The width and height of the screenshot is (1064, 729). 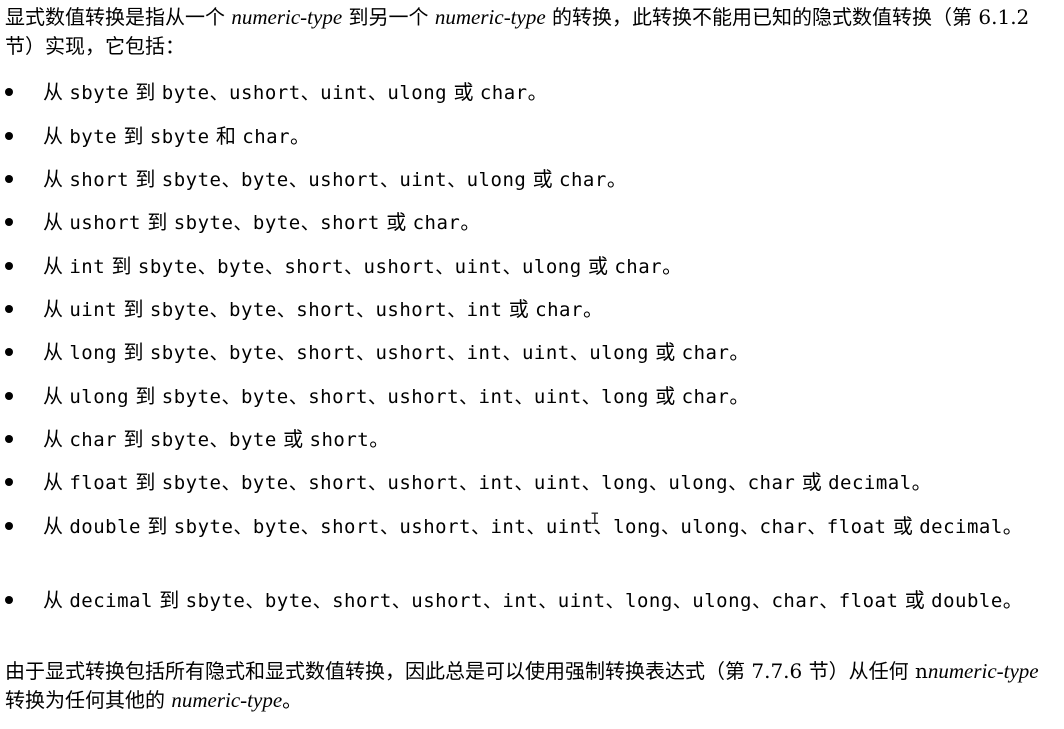 I want to click on source-type: int, so click(x=87, y=267).